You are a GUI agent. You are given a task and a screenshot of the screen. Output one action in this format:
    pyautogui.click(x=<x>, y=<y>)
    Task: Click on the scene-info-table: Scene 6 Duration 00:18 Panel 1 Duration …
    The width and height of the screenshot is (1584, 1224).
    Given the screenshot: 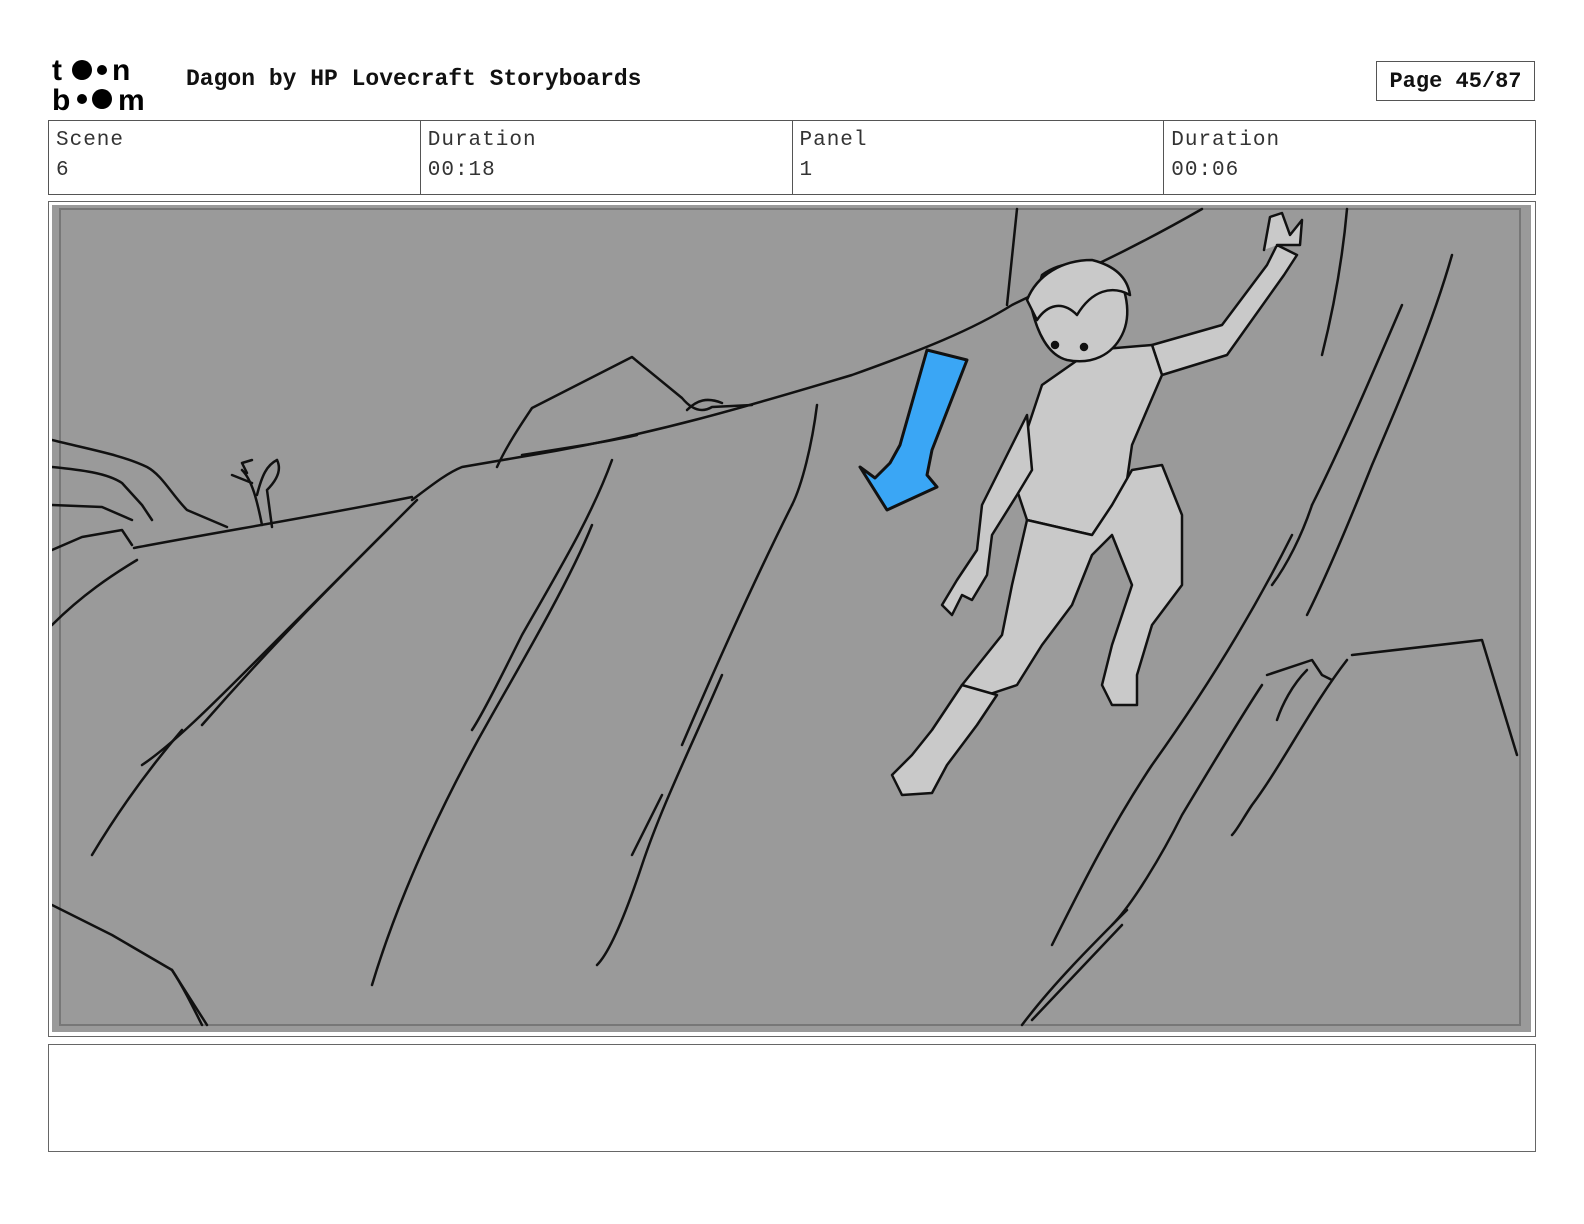 What is the action you would take?
    pyautogui.click(x=792, y=157)
    